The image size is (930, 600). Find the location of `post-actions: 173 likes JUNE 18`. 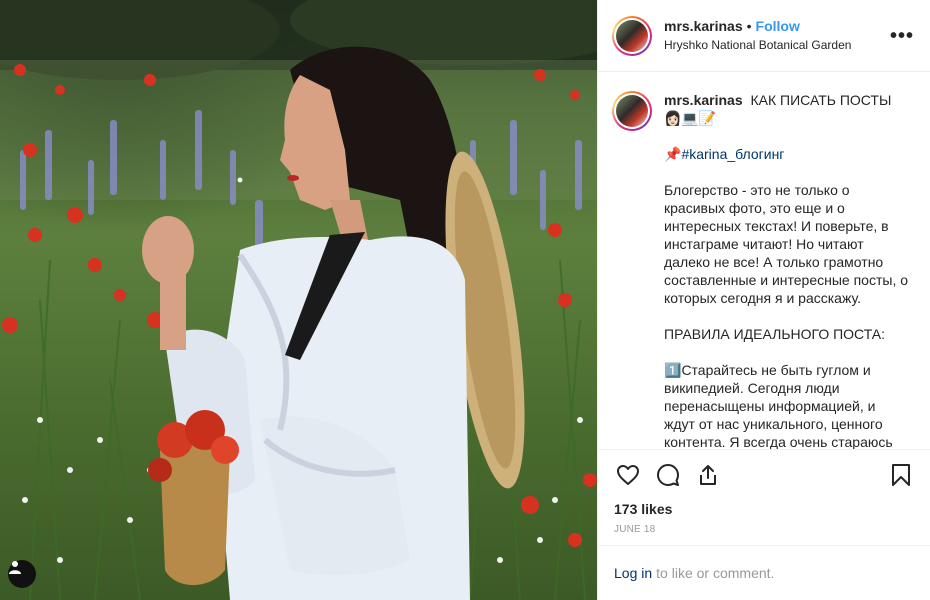

post-actions: 173 likes JUNE 18 is located at coordinates (764, 492).